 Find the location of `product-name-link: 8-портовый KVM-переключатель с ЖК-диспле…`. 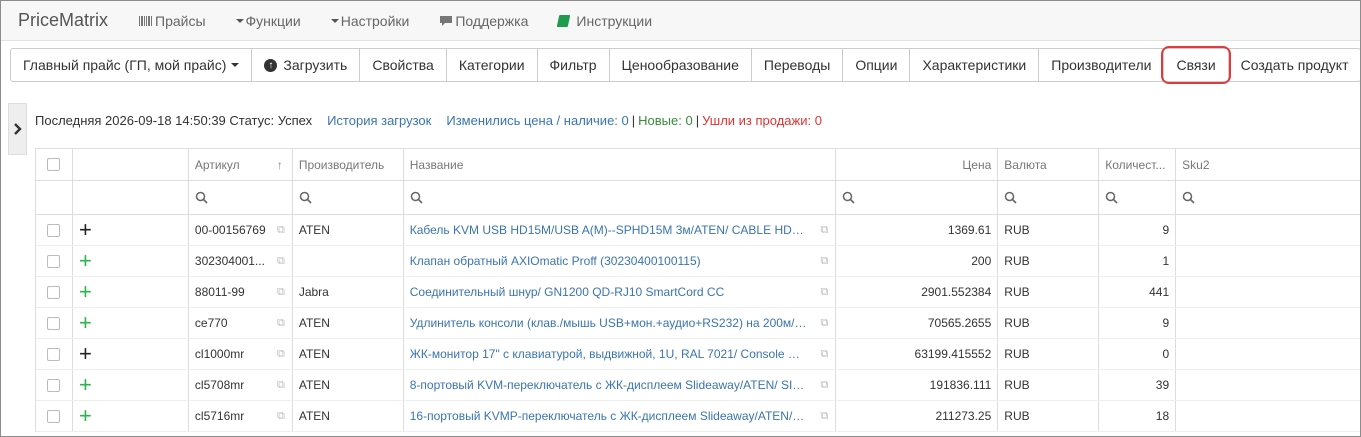

product-name-link: 8-портовый KVM-переключатель с ЖК-диспле… is located at coordinates (620, 385).